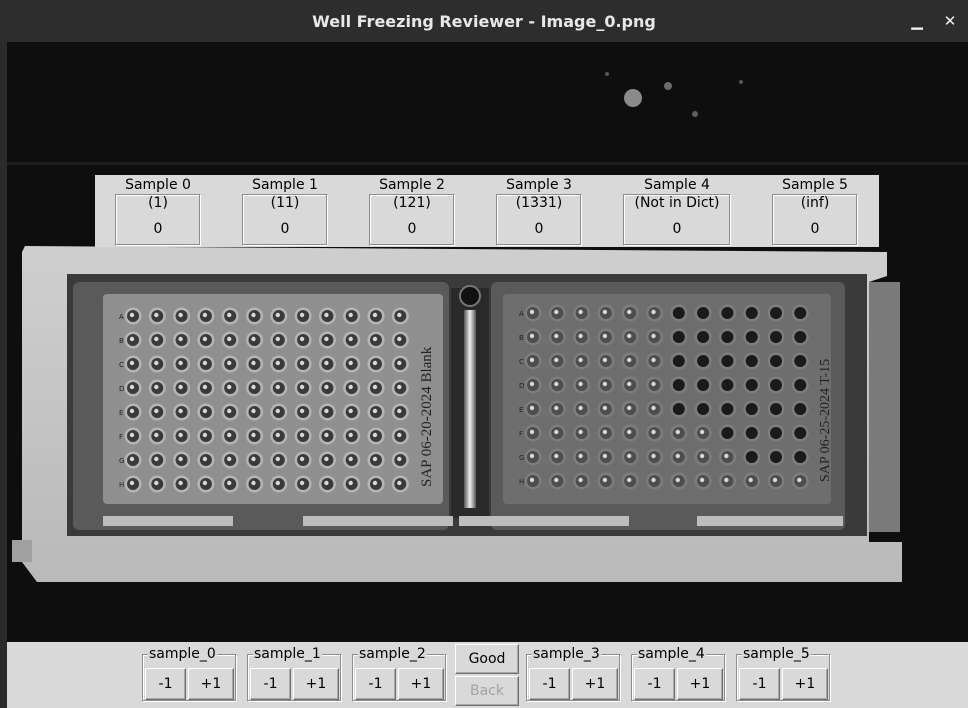 This screenshot has height=708, width=968. What do you see at coordinates (815, 185) in the screenshot?
I see `sample-title: Sample 5` at bounding box center [815, 185].